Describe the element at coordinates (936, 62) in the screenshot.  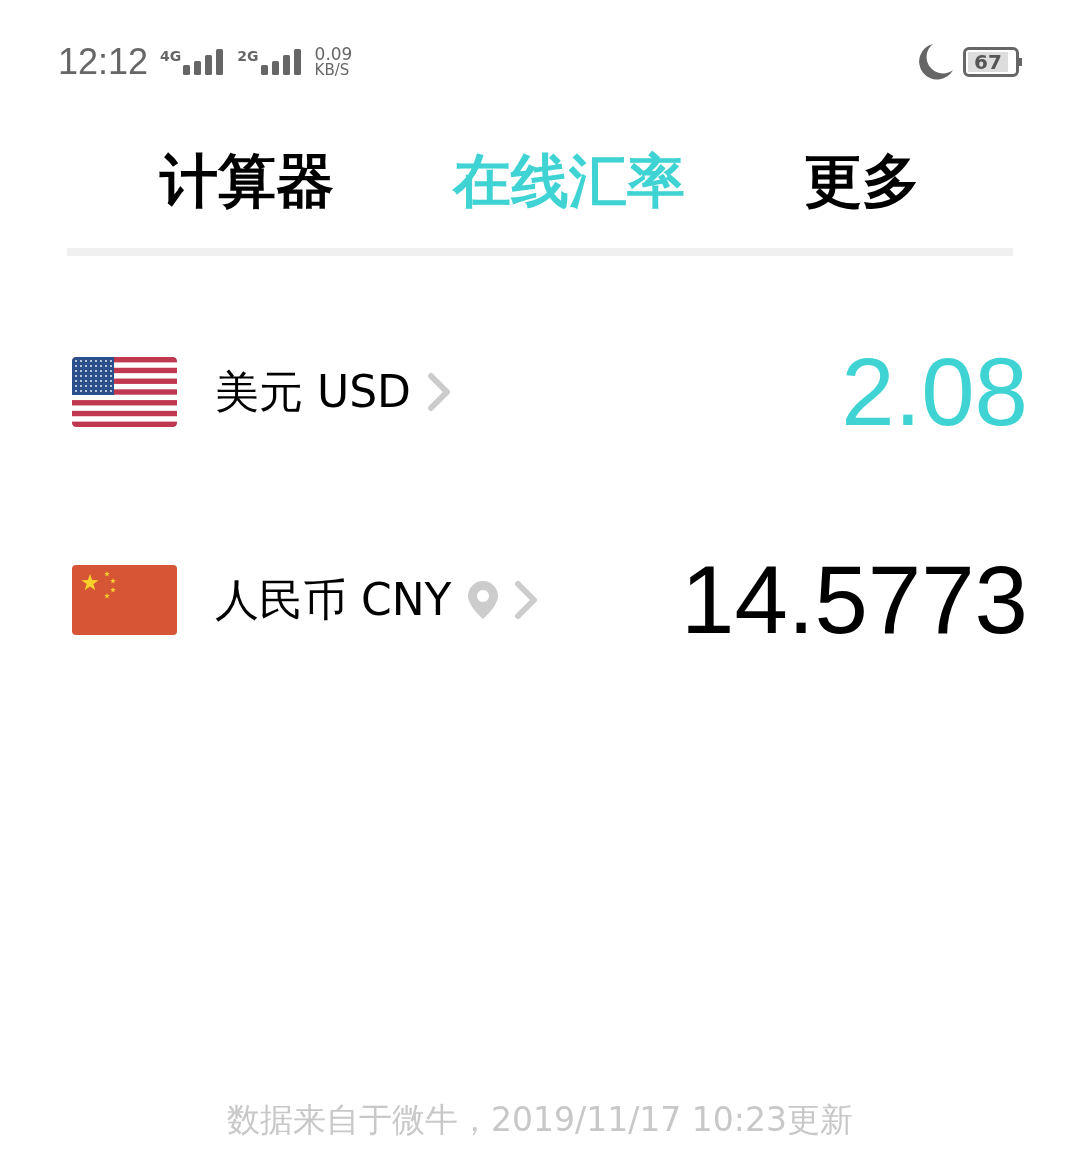
I see `moon-icon` at that location.